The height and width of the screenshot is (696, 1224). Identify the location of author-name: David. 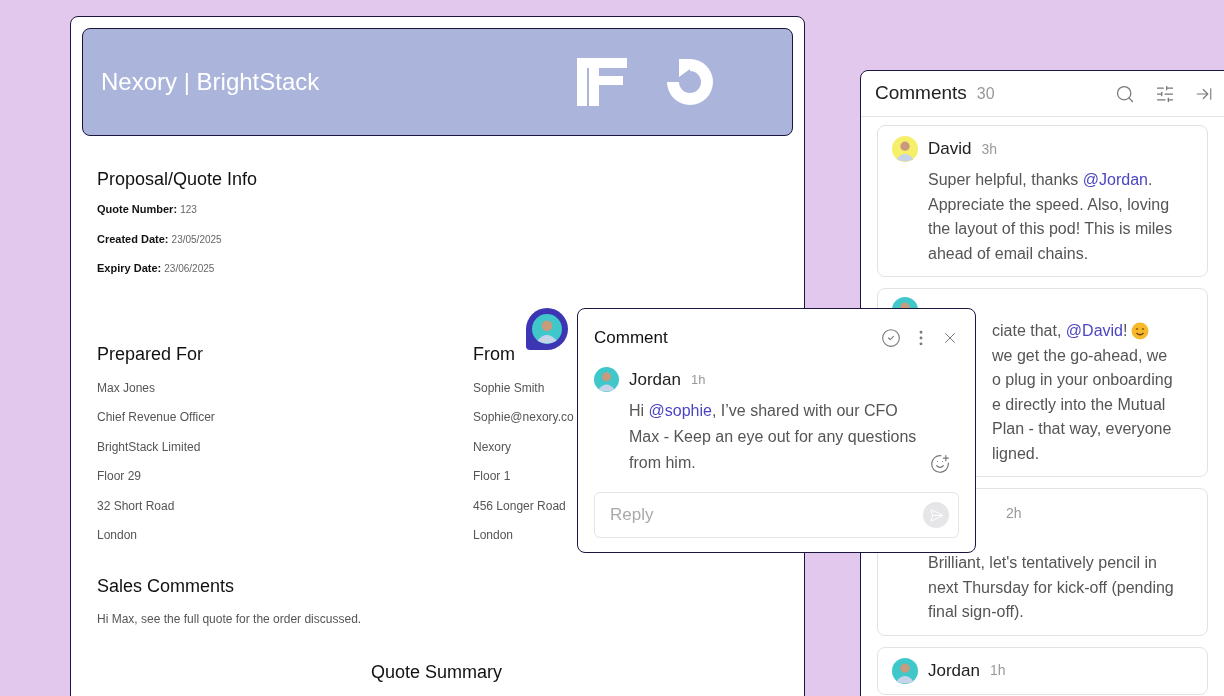
(950, 149).